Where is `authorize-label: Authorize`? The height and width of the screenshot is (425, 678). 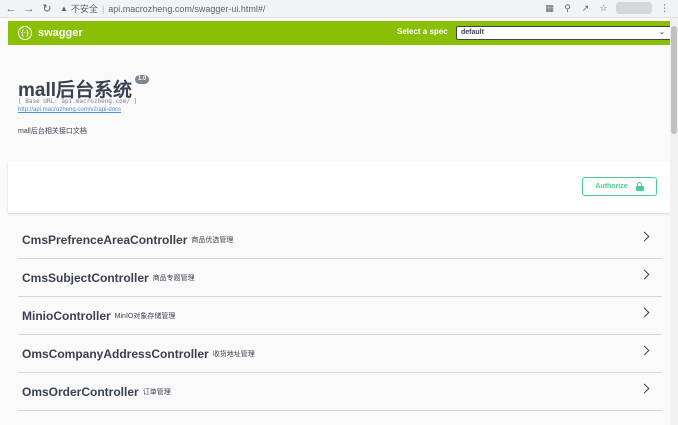 authorize-label: Authorize is located at coordinates (611, 186).